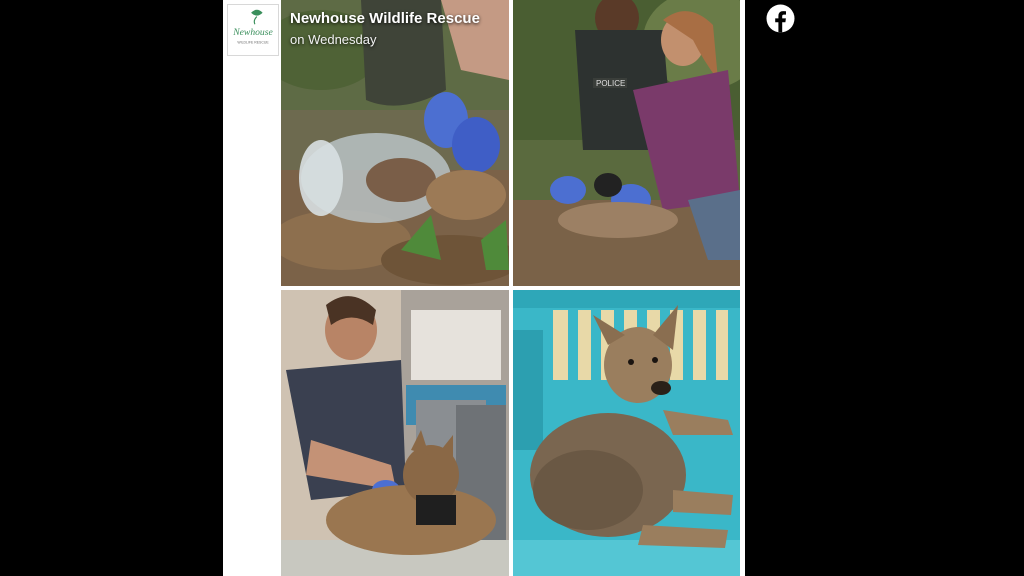  What do you see at coordinates (780, 18) in the screenshot?
I see `facebook-icon` at bounding box center [780, 18].